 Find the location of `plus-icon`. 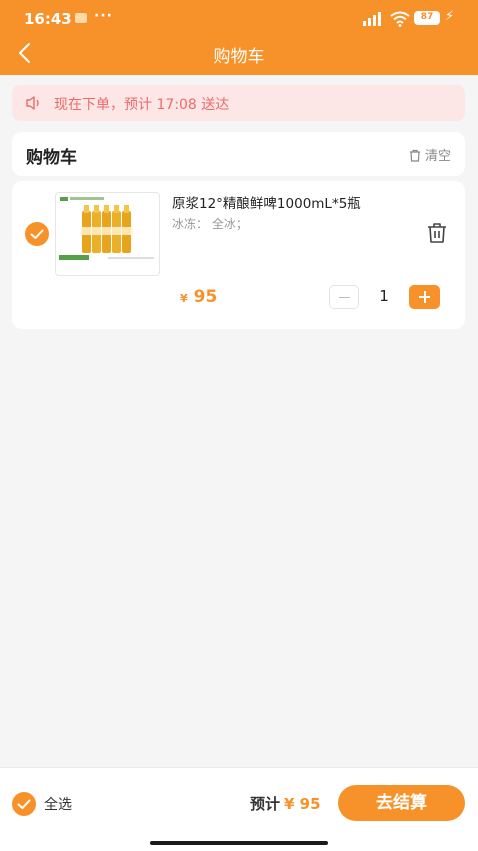

plus-icon is located at coordinates (424, 297).